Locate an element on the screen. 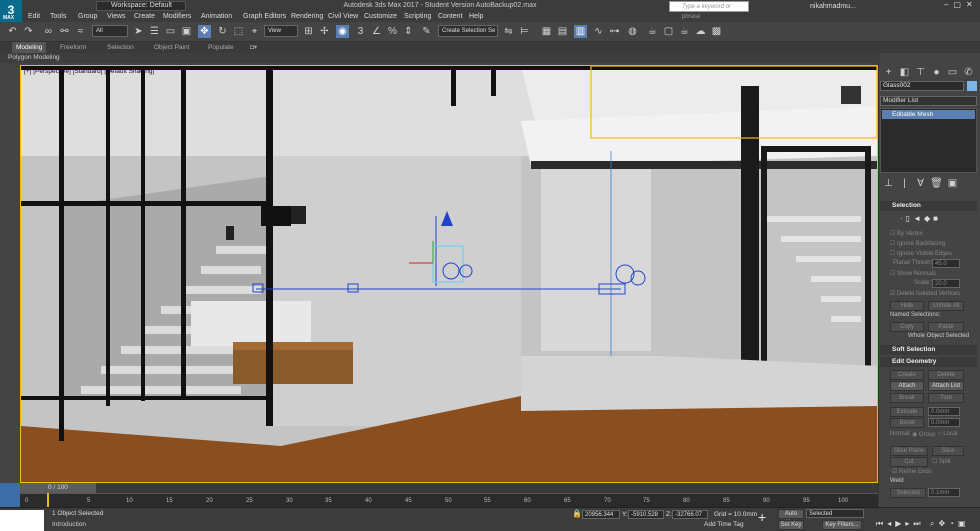  render-setup-icon: ☕ is located at coordinates (652, 31).